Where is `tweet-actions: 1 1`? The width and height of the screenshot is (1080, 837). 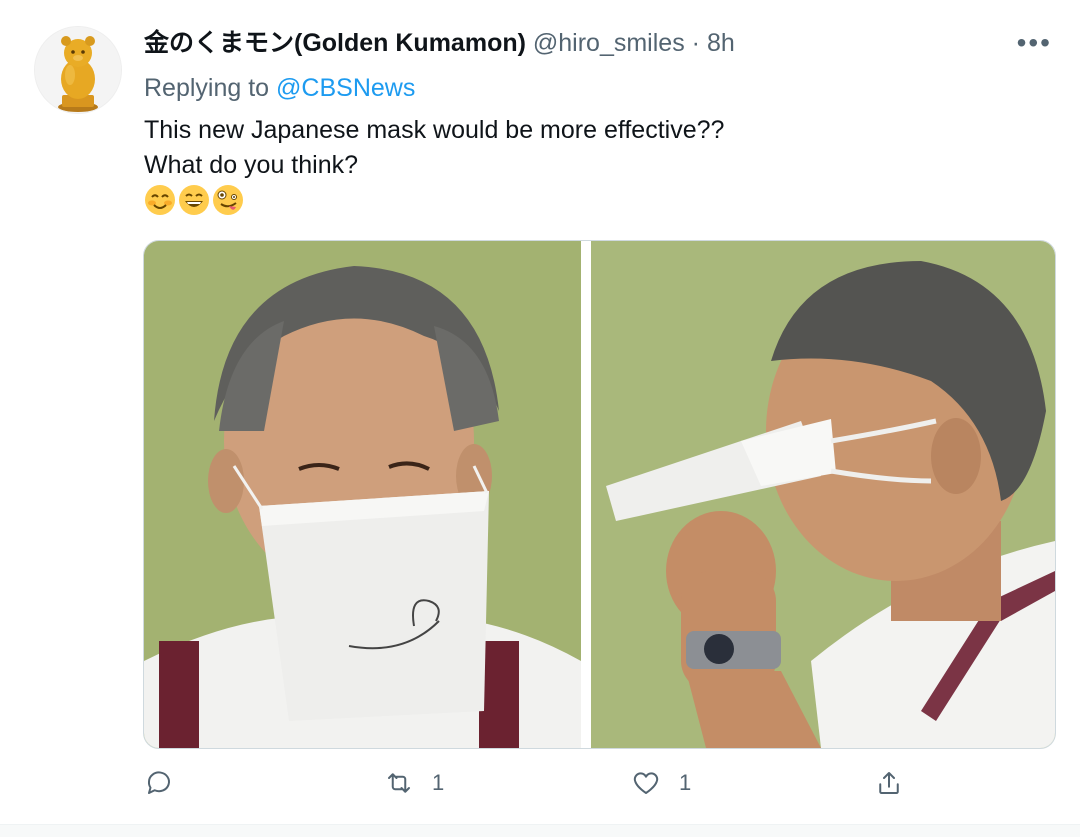 tweet-actions: 1 1 is located at coordinates (524, 788).